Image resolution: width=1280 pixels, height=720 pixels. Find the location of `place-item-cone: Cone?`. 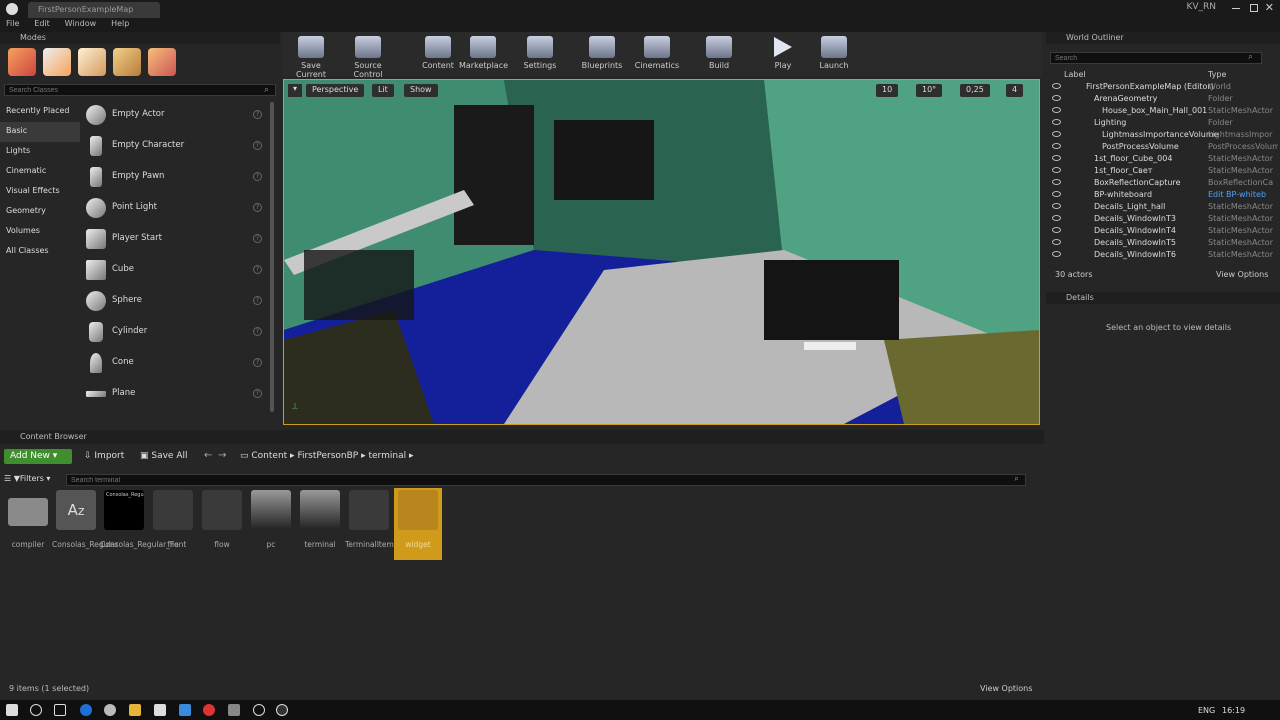

place-item-cone: Cone? is located at coordinates (175, 363).